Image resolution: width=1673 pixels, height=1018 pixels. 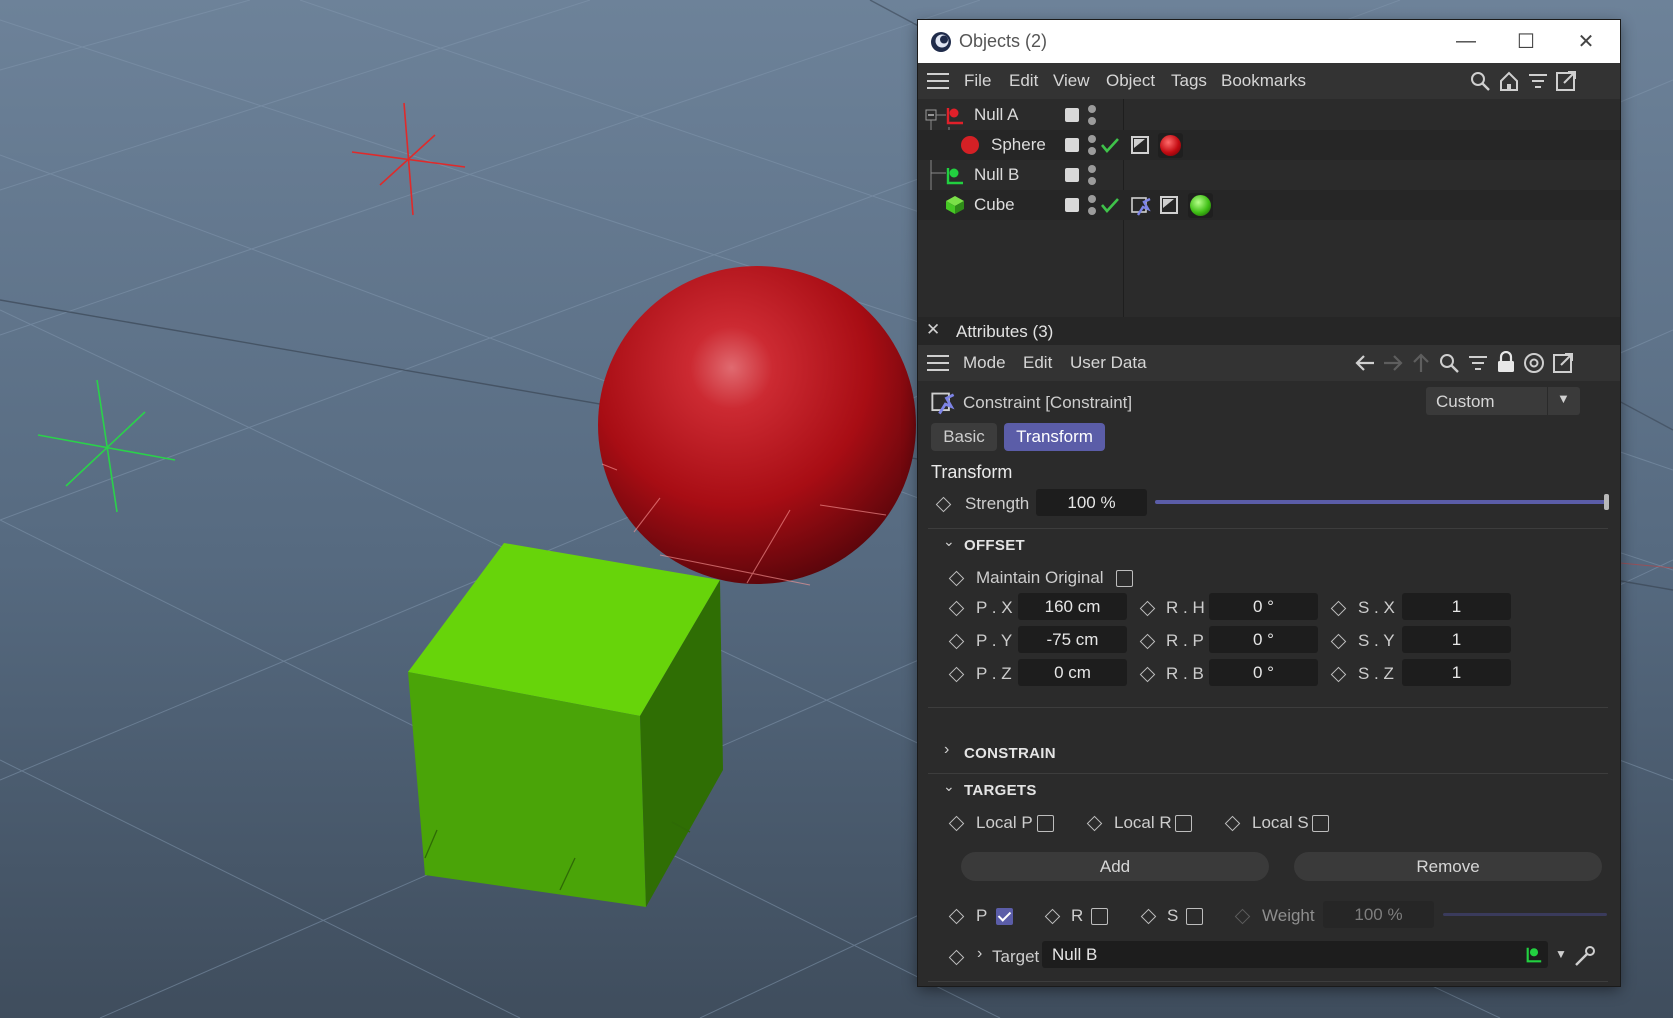 I want to click on forward-arrow-icon, so click(x=1393, y=363).